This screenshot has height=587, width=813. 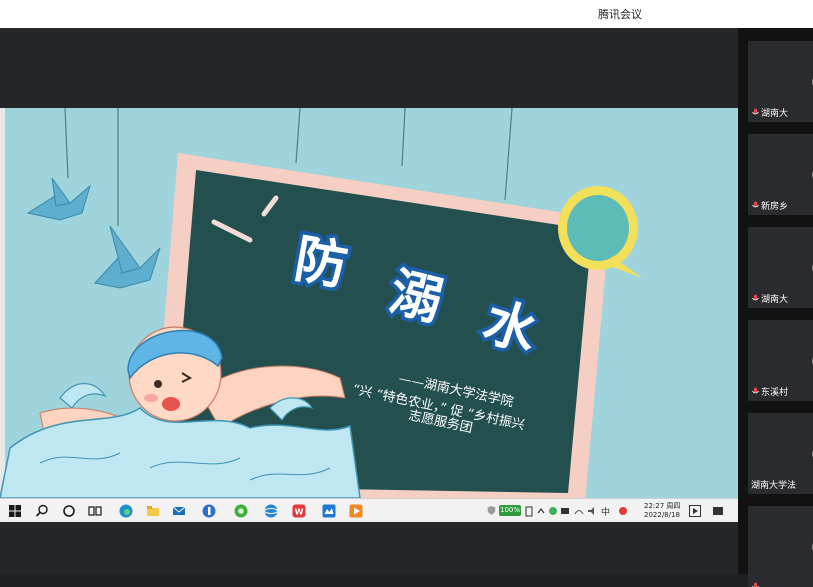 I want to click on participant-name: 新房乡, so click(x=774, y=207).